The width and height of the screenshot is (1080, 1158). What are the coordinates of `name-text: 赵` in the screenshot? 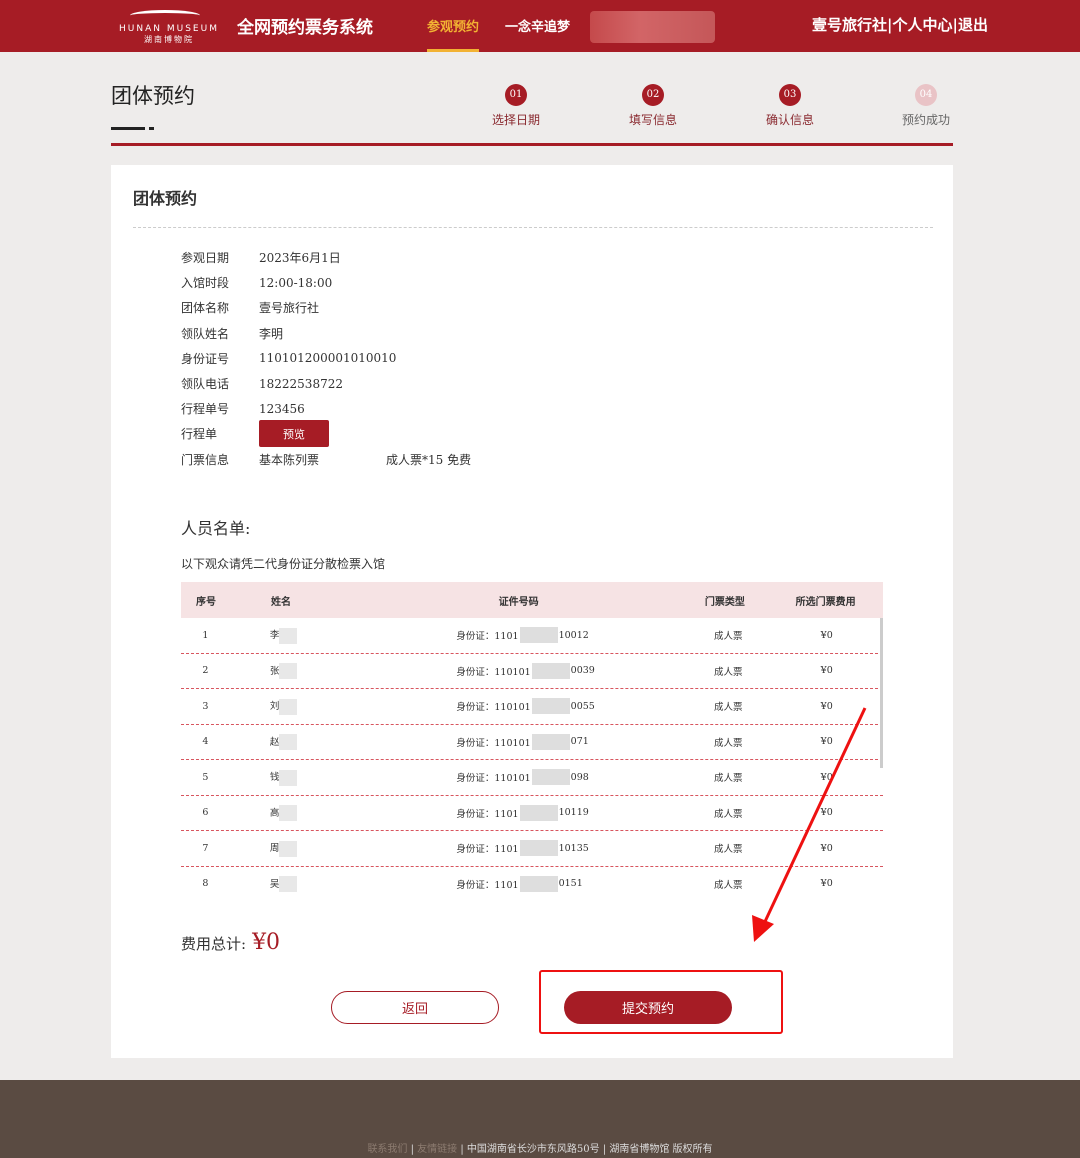 It's located at (274, 742).